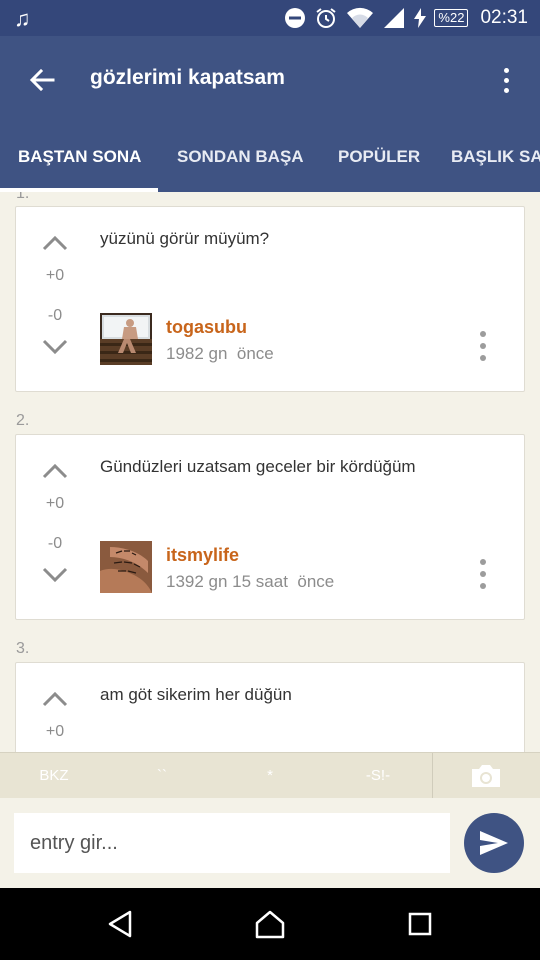  Describe the element at coordinates (432, 776) in the screenshot. I see `divider` at that location.